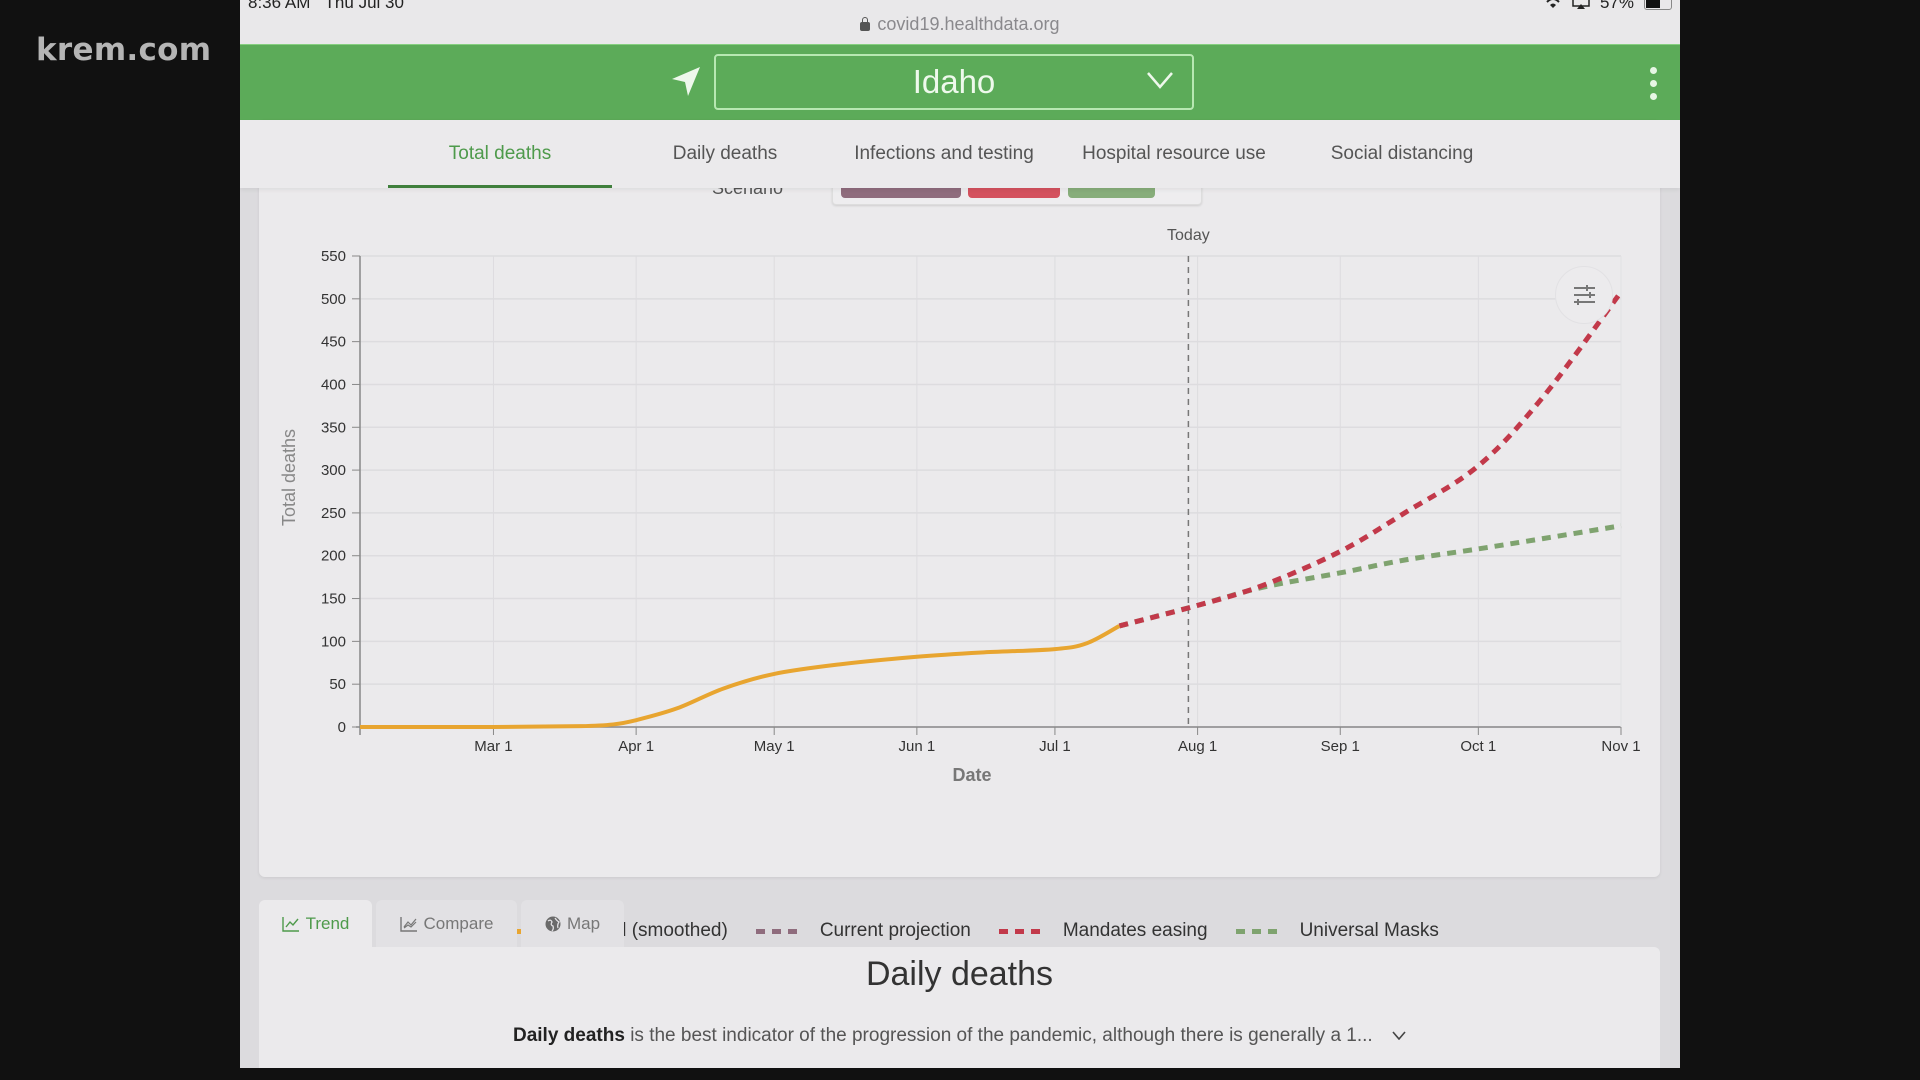  I want to click on y-tick-label: 250, so click(333, 513).